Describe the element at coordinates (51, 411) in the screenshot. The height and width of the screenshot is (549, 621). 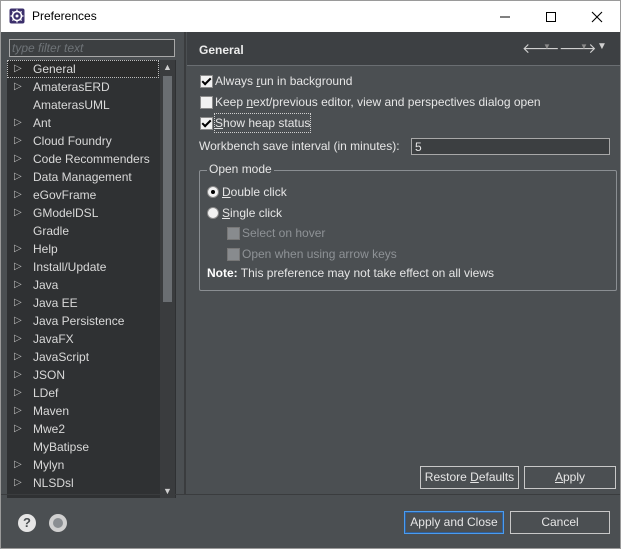
I see `tree-item-label: Maven` at that location.